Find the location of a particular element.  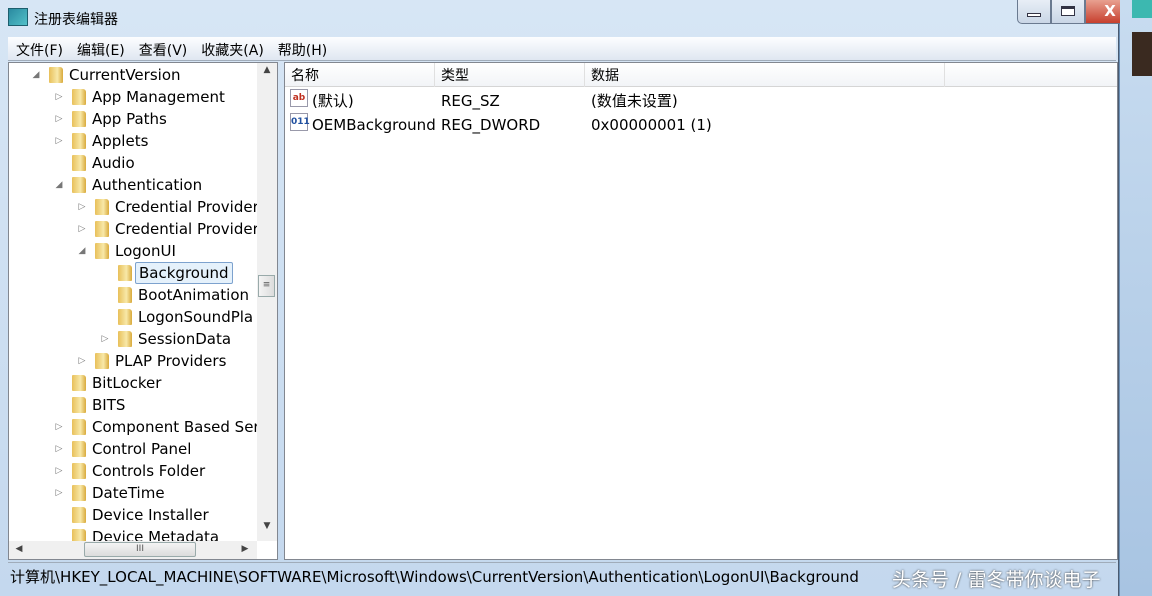

tree-item: LogonSoundPla is located at coordinates (133, 317).